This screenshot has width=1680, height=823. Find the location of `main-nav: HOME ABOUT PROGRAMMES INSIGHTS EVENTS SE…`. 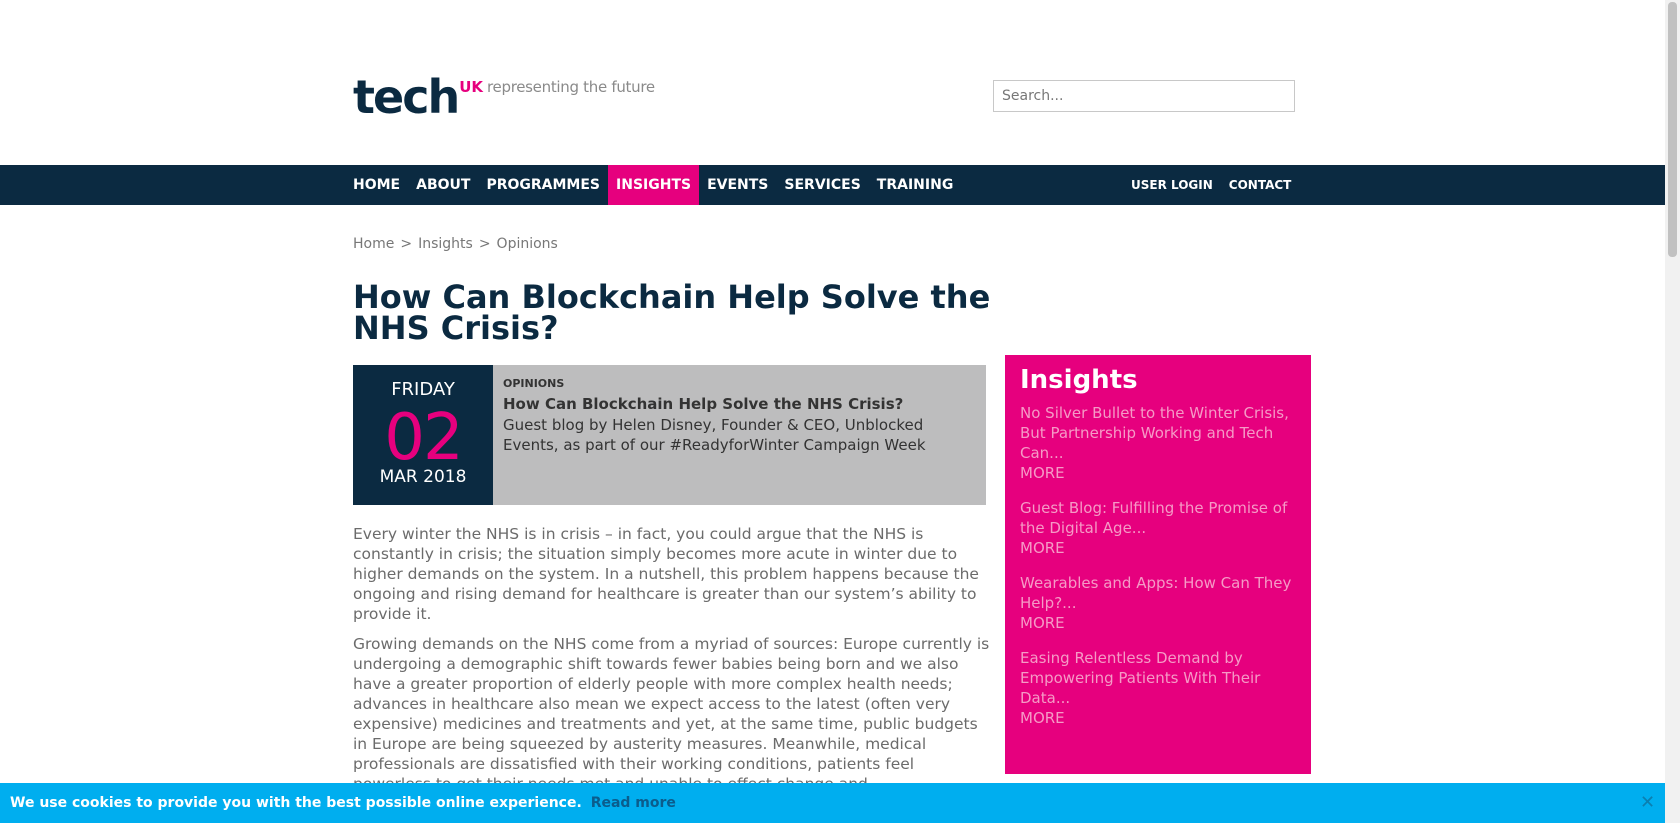

main-nav: HOME ABOUT PROGRAMMES INSIGHTS EVENTS SE… is located at coordinates (832, 185).